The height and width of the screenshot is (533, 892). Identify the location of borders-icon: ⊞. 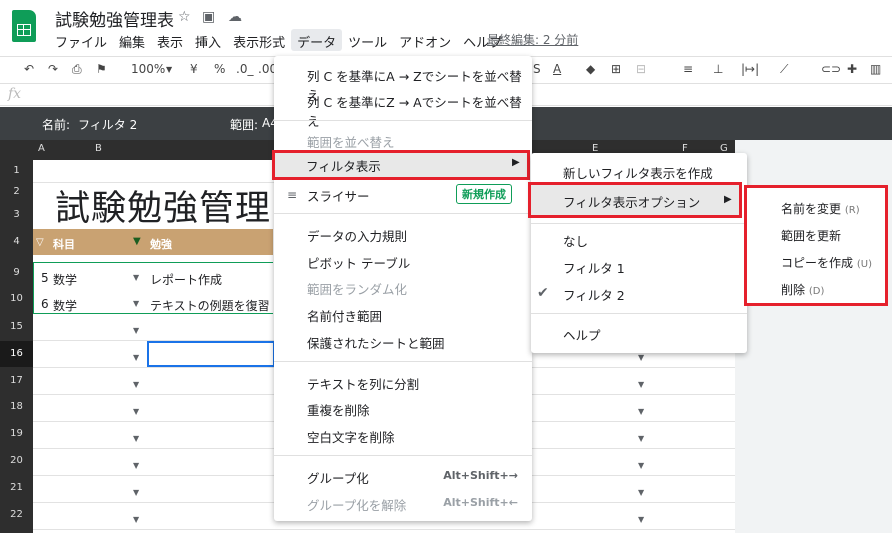
(616, 69).